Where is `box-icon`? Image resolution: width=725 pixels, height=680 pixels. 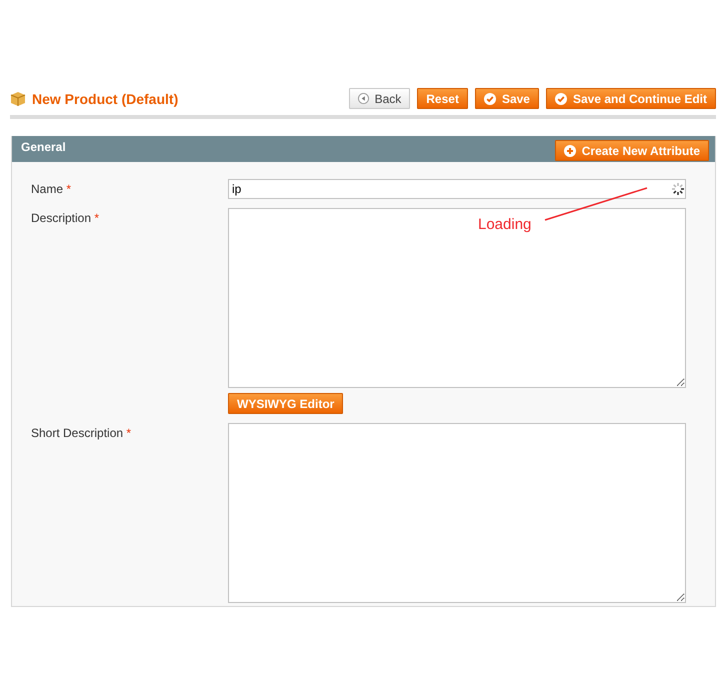 box-icon is located at coordinates (18, 98).